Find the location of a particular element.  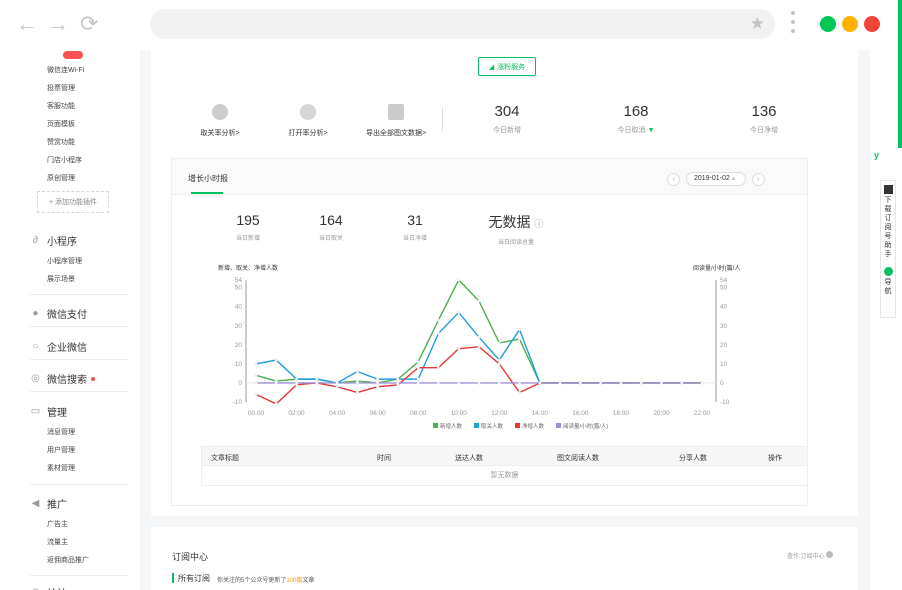

note-count: 100篇 is located at coordinates (294, 581).